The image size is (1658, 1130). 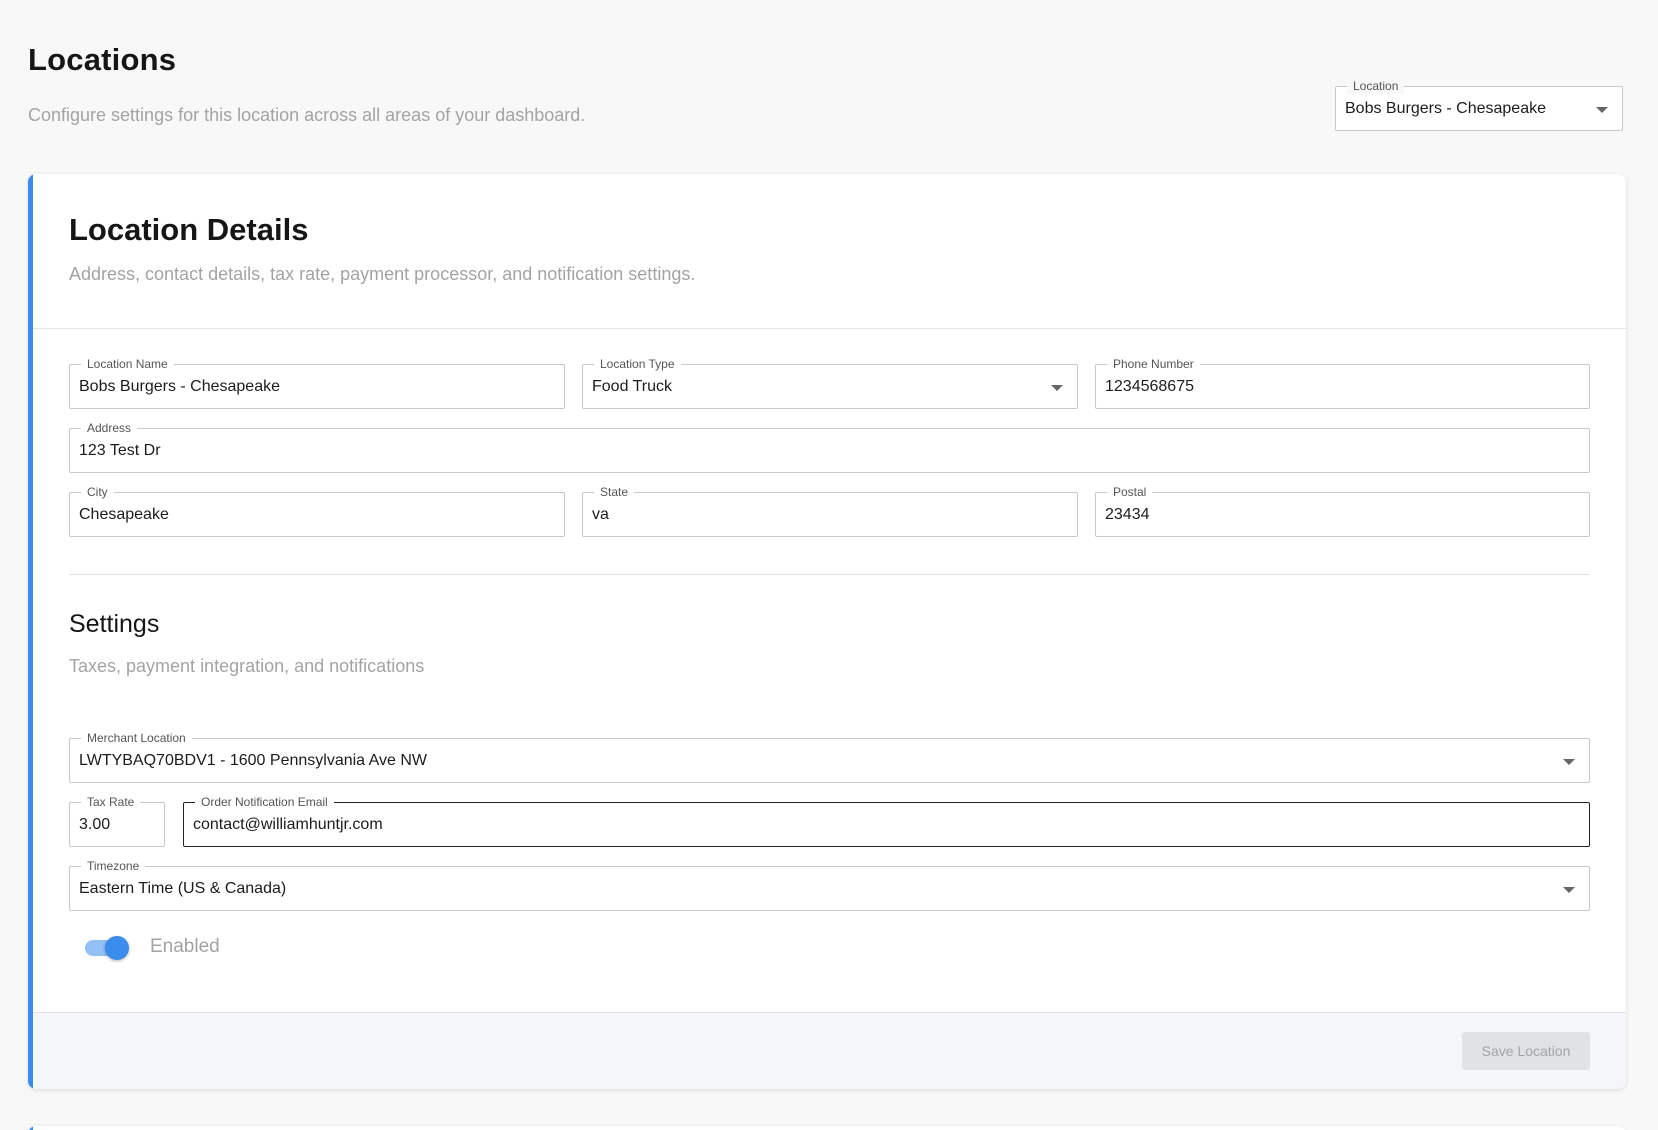 I want to click on timezone-select: Timezone Eastern Time (US & Canada), so click(x=829, y=884).